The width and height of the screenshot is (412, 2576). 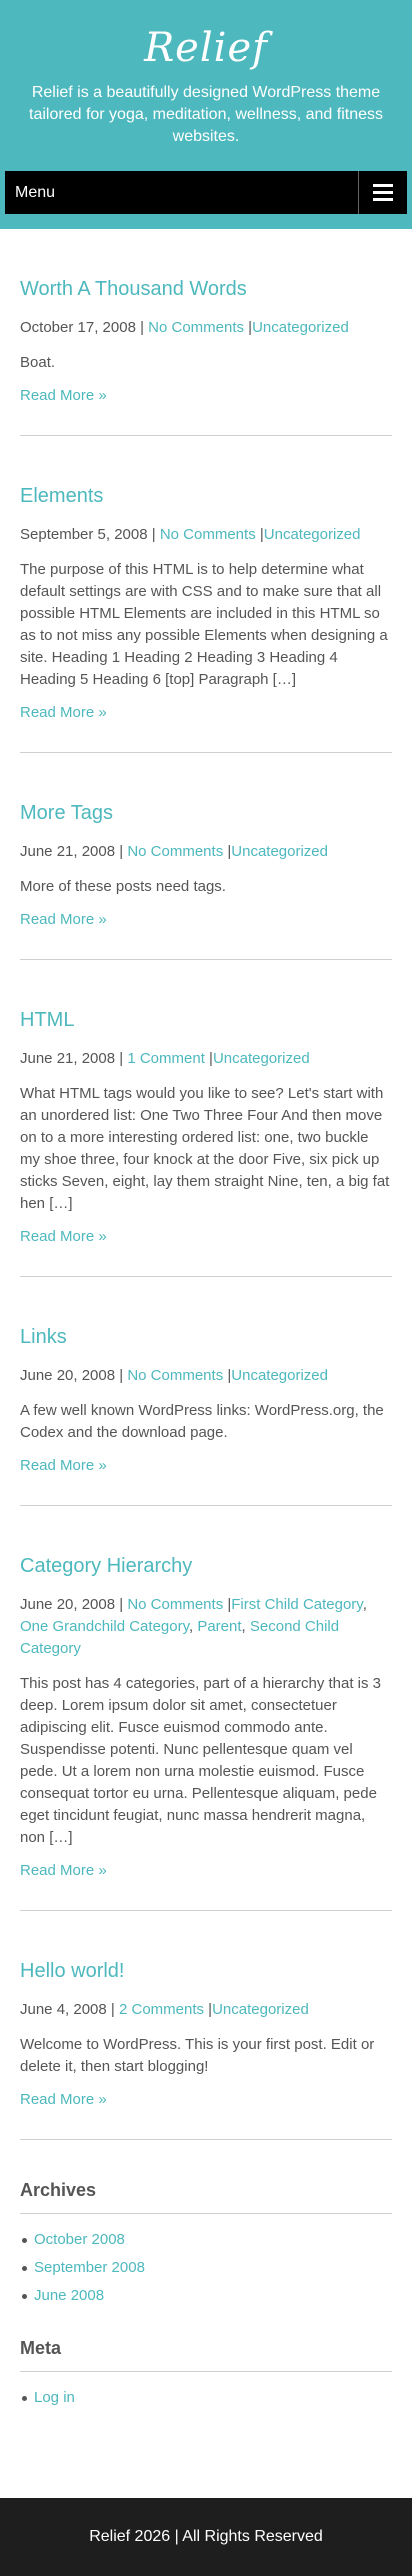 What do you see at coordinates (206, 496) in the screenshot?
I see `post-title: Elements` at bounding box center [206, 496].